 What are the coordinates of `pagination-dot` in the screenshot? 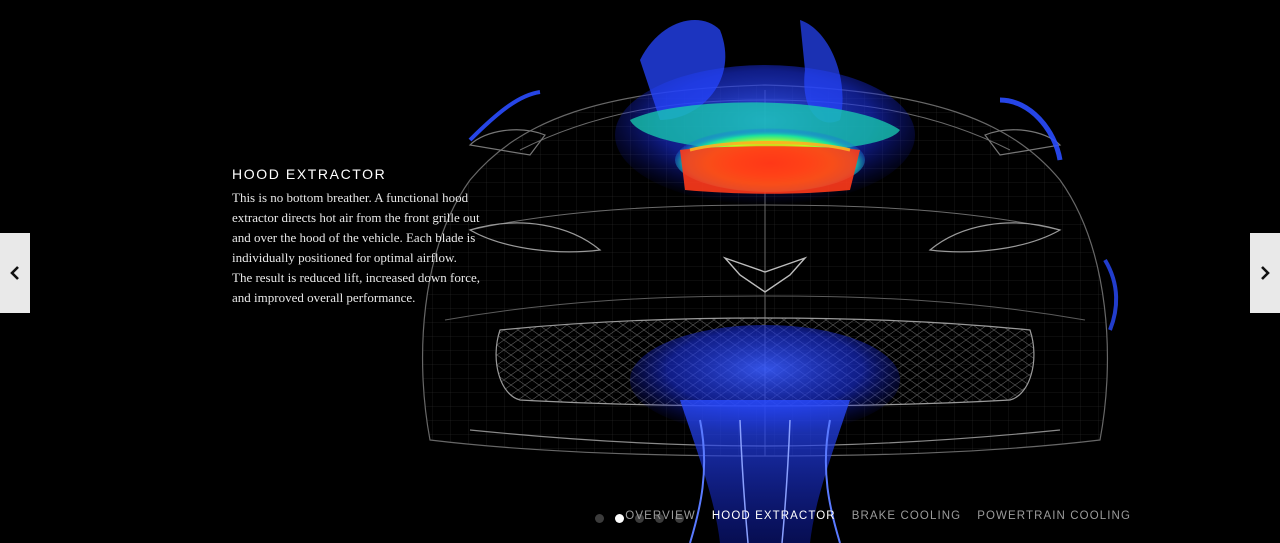 It's located at (599, 518).